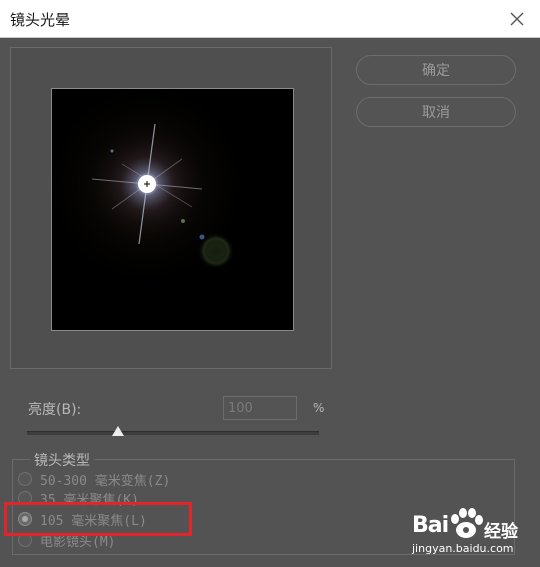 This screenshot has height=567, width=540. I want to click on brightness-label: 亮度(B):, so click(55, 410).